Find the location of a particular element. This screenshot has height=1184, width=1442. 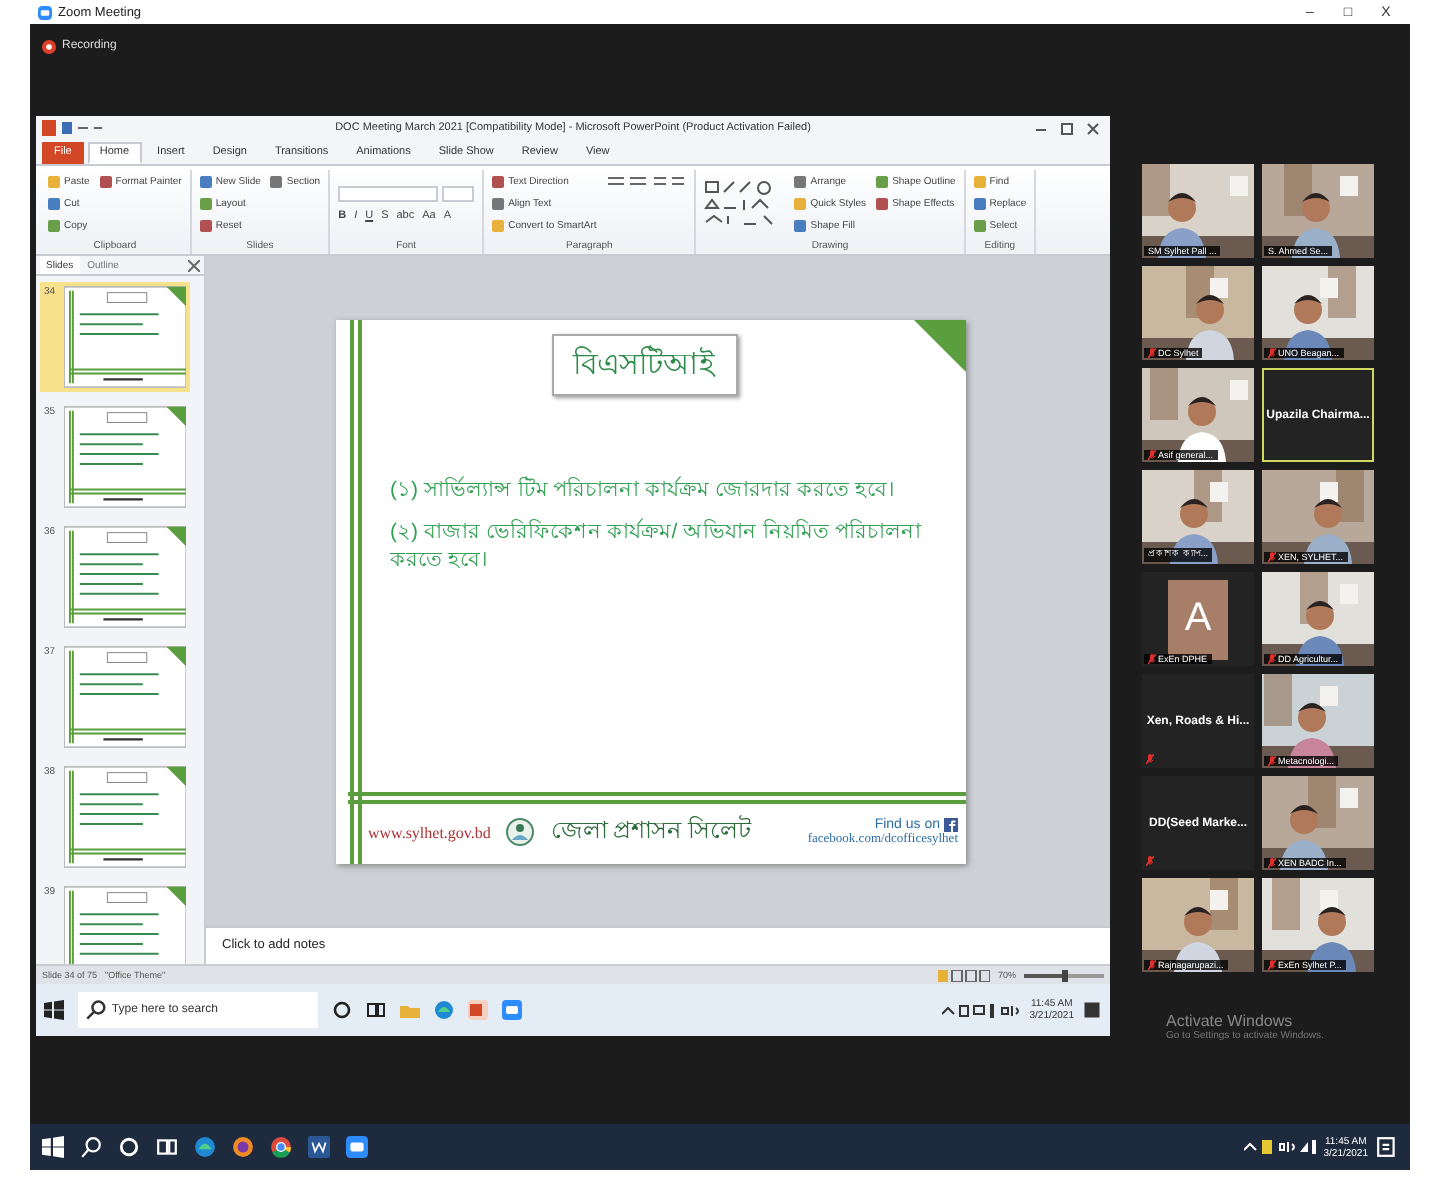

slider-thumb is located at coordinates (1064, 975).